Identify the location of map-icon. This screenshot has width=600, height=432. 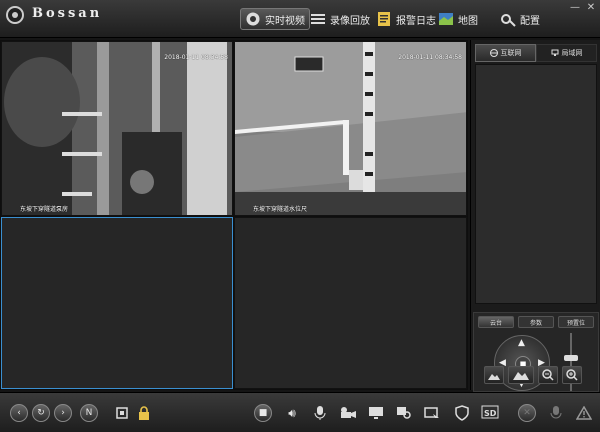
(446, 19).